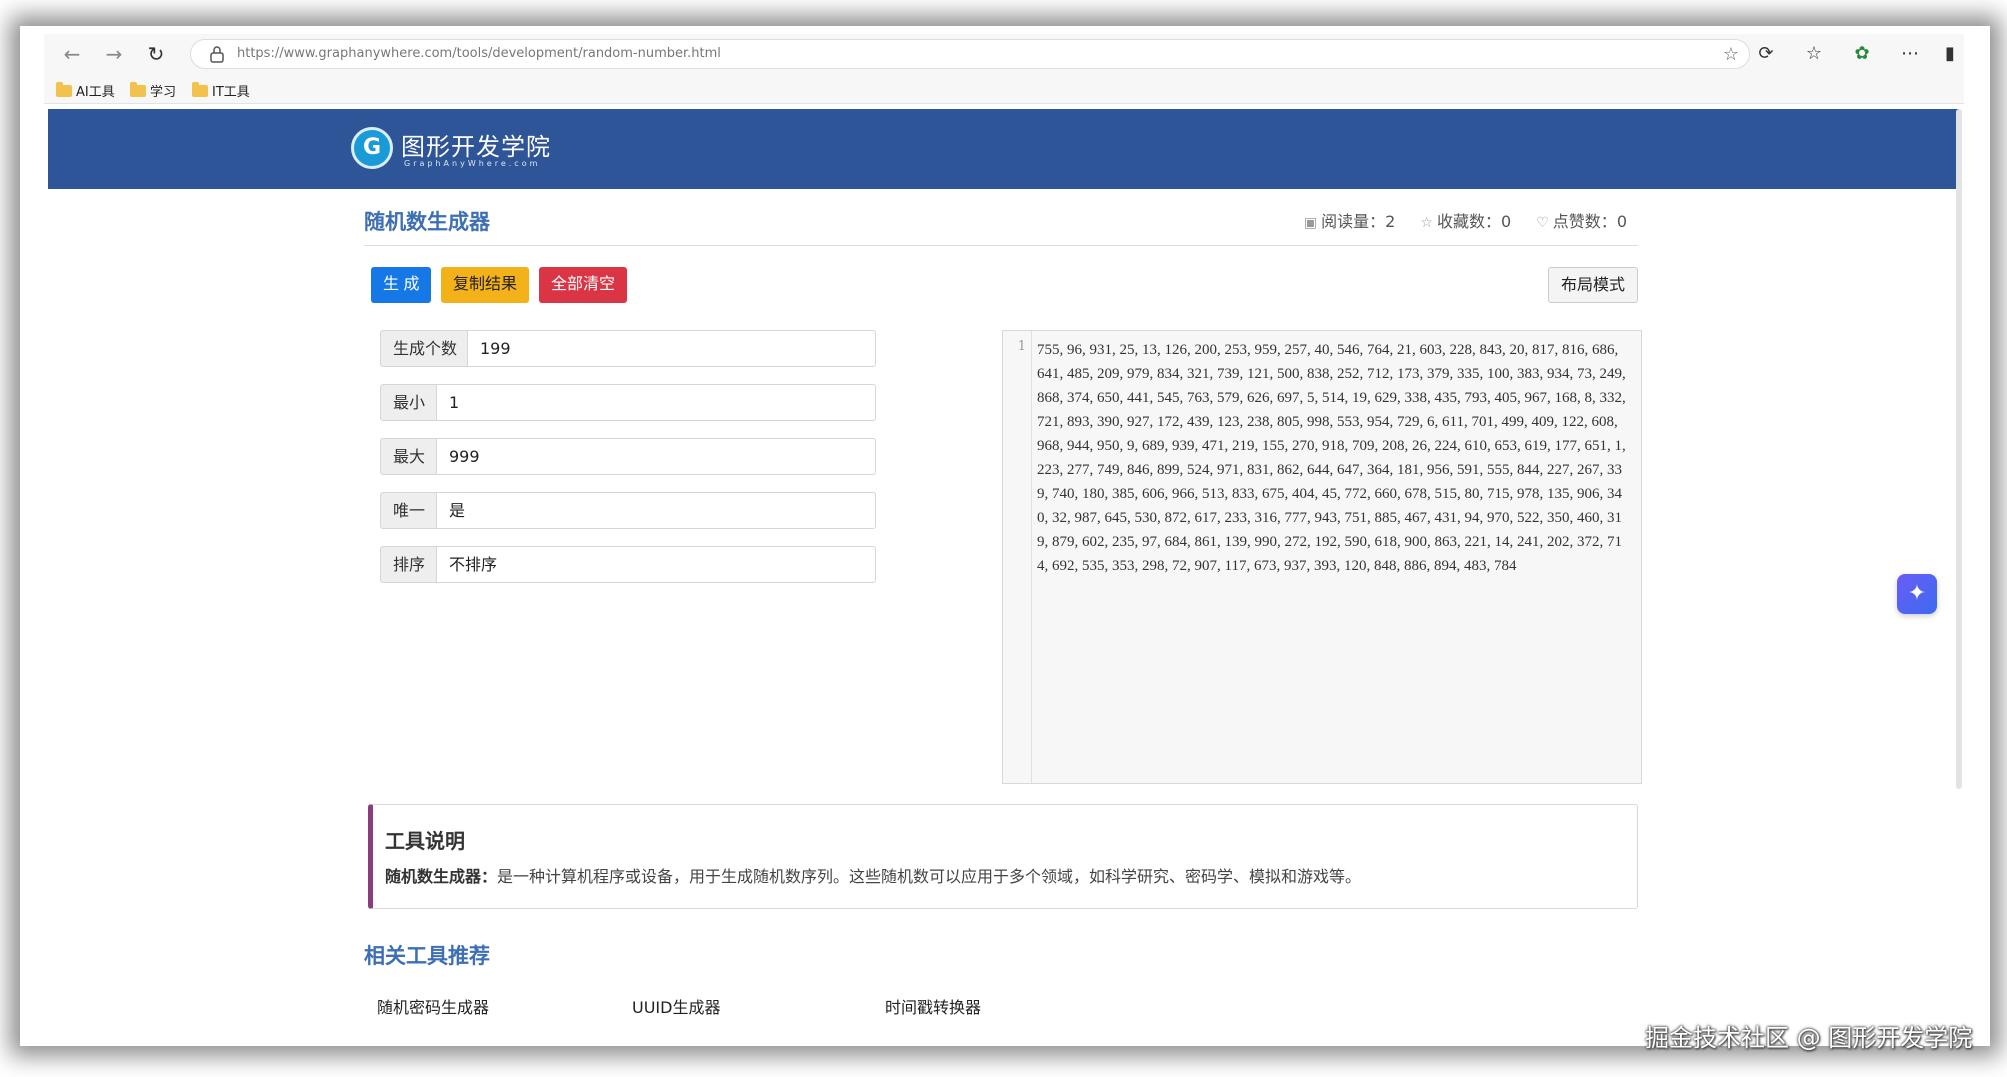 The width and height of the screenshot is (2007, 1077). I want to click on description-term: 随机数生成器：, so click(441, 876).